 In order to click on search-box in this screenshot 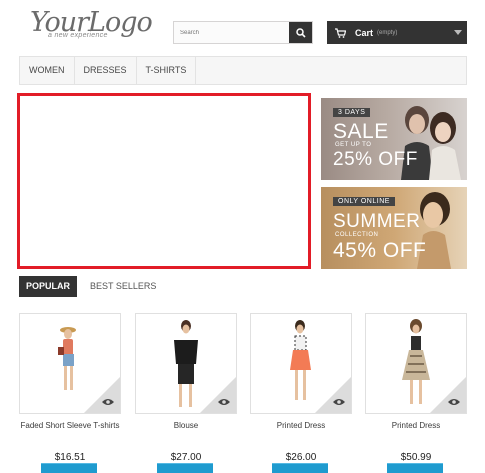, I will do `click(243, 32)`.